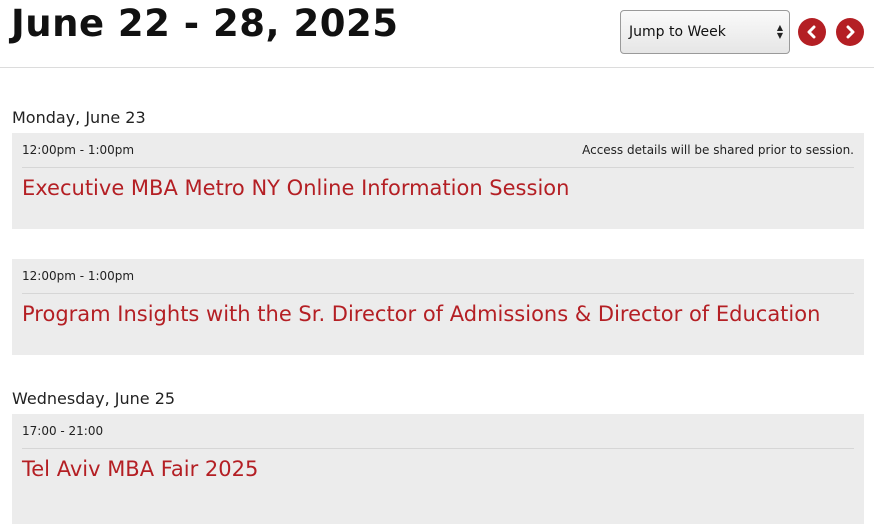  I want to click on chevron-left-icon, so click(811, 32).